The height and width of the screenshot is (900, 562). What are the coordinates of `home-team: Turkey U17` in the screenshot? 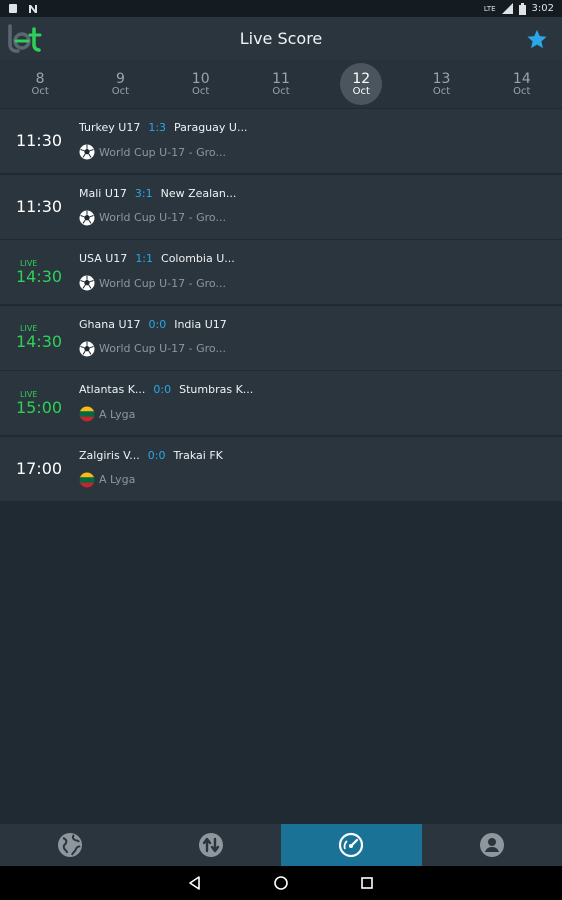 It's located at (110, 127).